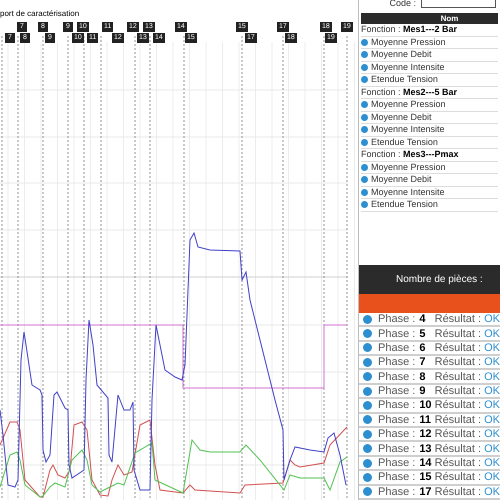 The image size is (500, 500). I want to click on report-title: port de caractérisation, so click(40, 14).